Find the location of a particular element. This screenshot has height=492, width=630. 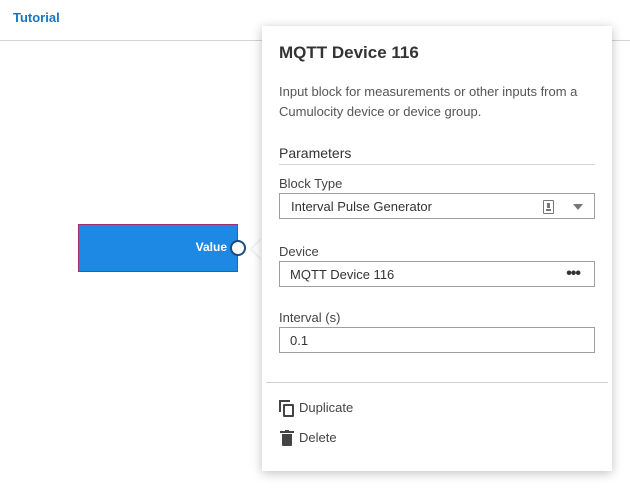

interval-input: 0.1 is located at coordinates (437, 340).